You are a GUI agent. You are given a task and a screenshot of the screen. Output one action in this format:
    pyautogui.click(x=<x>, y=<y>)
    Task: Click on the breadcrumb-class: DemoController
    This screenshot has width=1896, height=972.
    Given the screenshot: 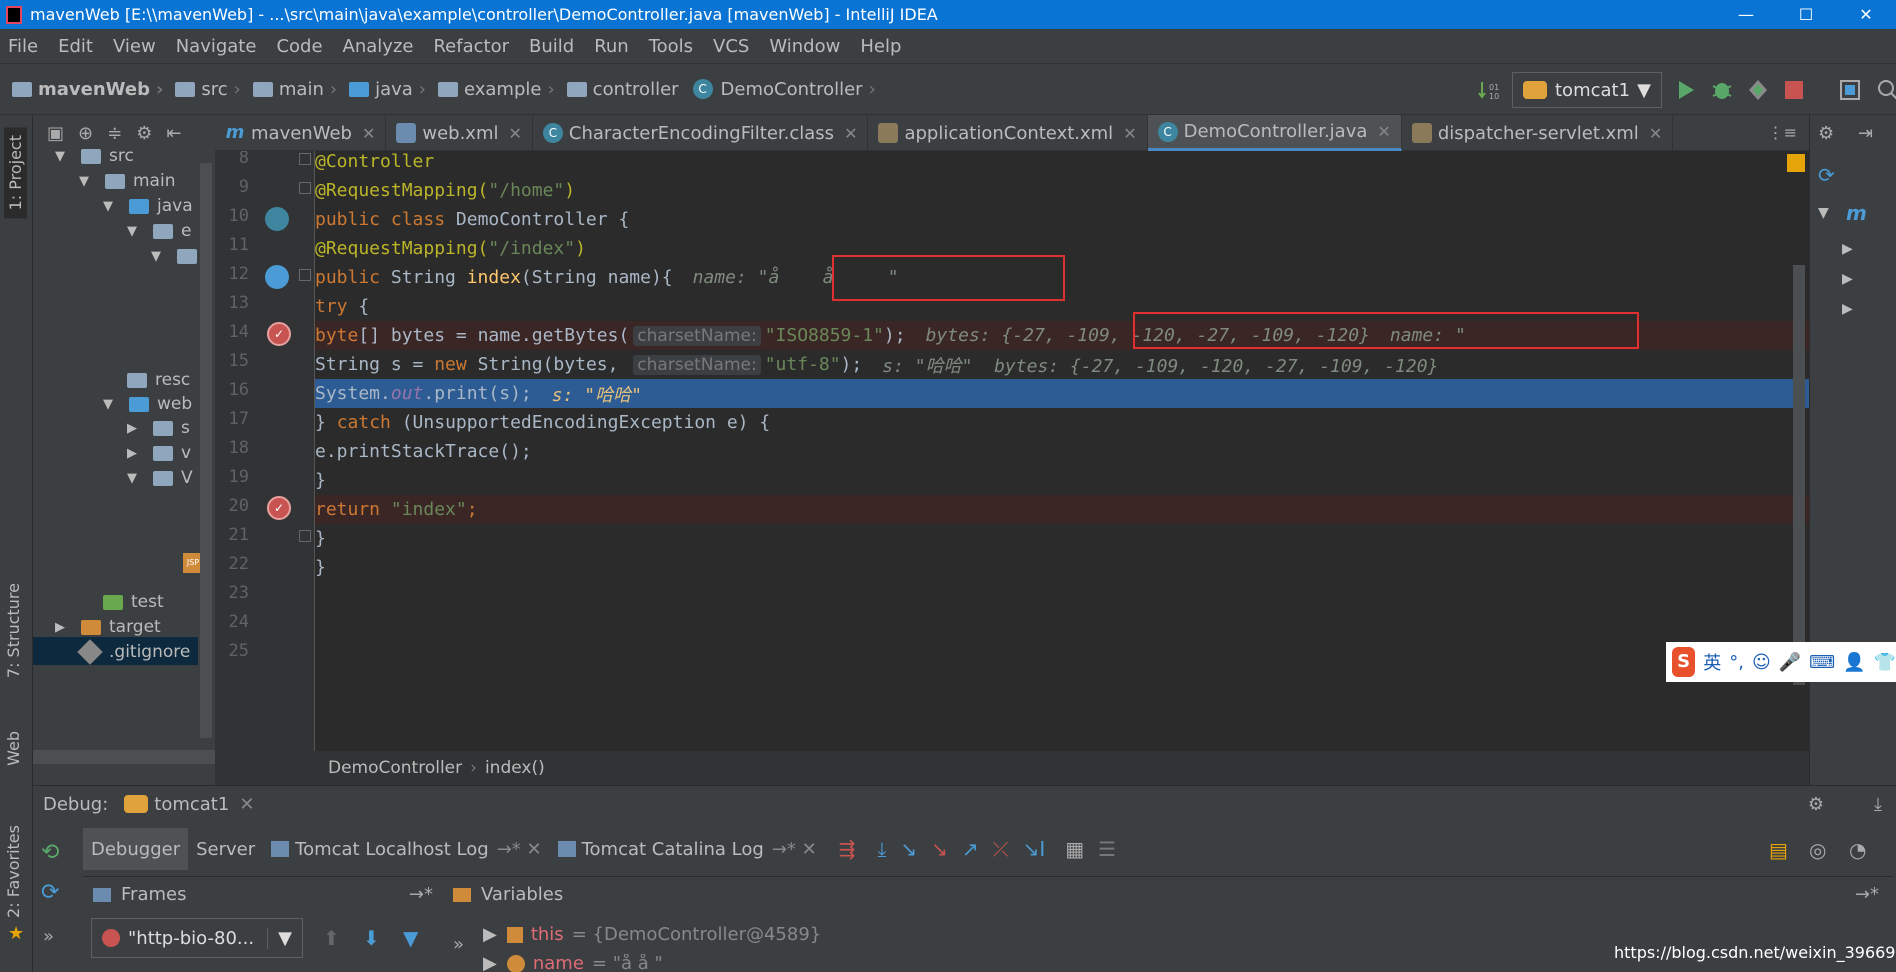 What is the action you would take?
    pyautogui.click(x=395, y=768)
    